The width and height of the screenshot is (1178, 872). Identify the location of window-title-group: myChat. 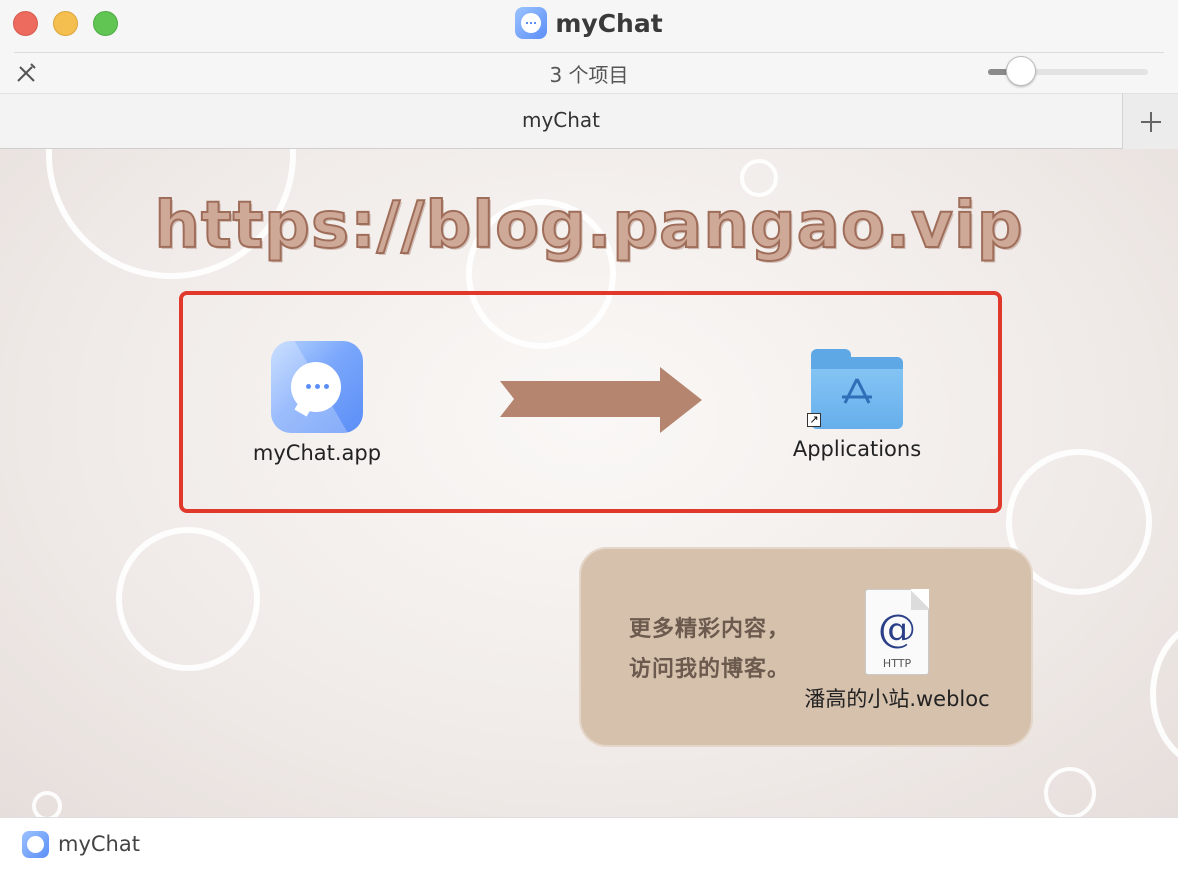
(589, 23).